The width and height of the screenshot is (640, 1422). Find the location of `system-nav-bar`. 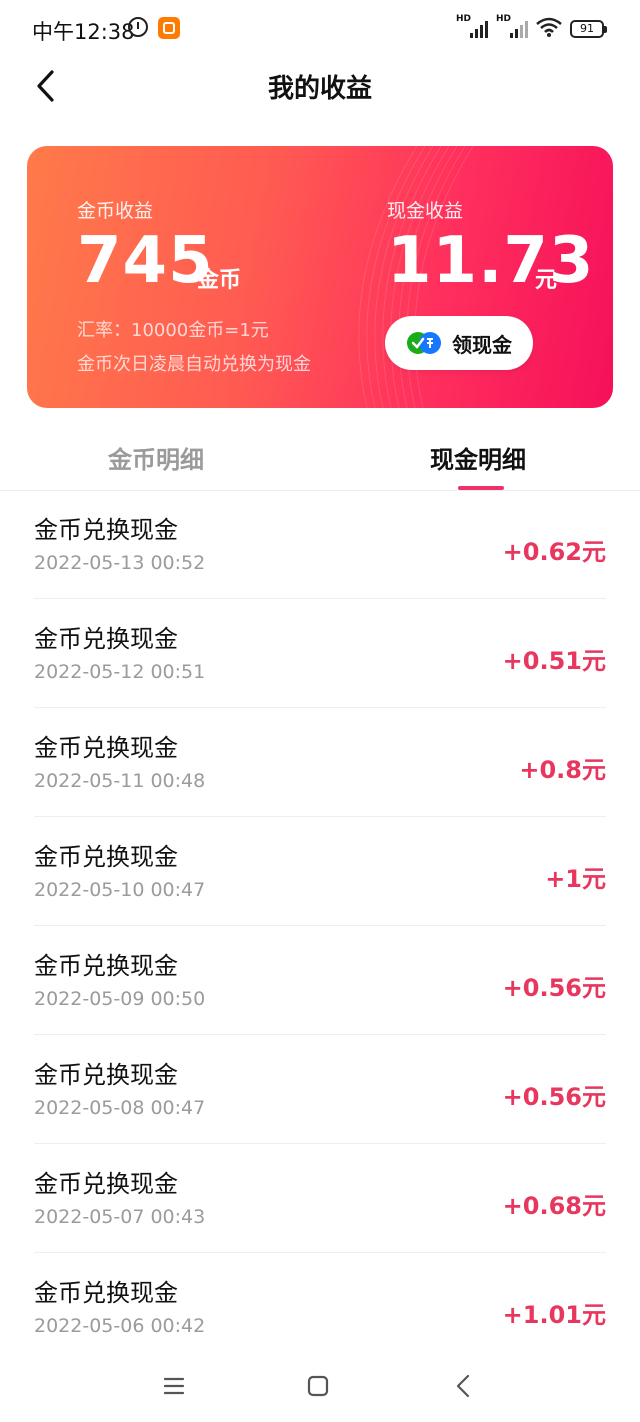

system-nav-bar is located at coordinates (320, 1388).